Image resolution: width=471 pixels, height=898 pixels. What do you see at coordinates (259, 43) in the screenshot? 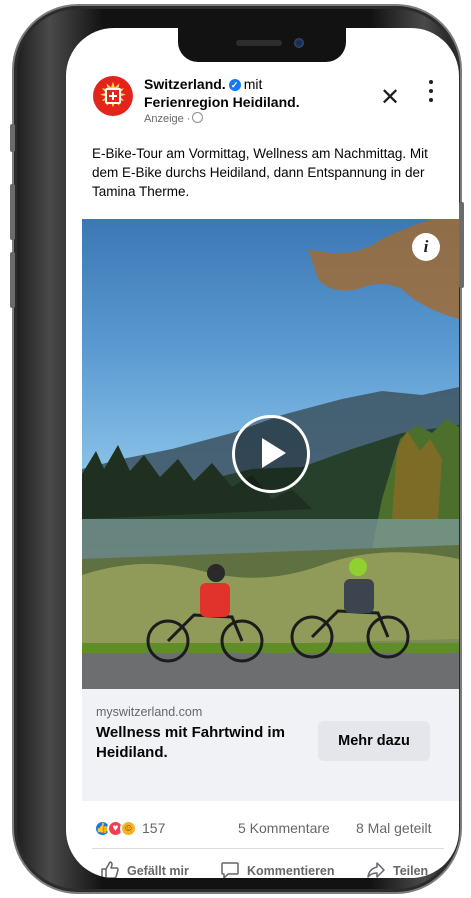
I see `speaker` at bounding box center [259, 43].